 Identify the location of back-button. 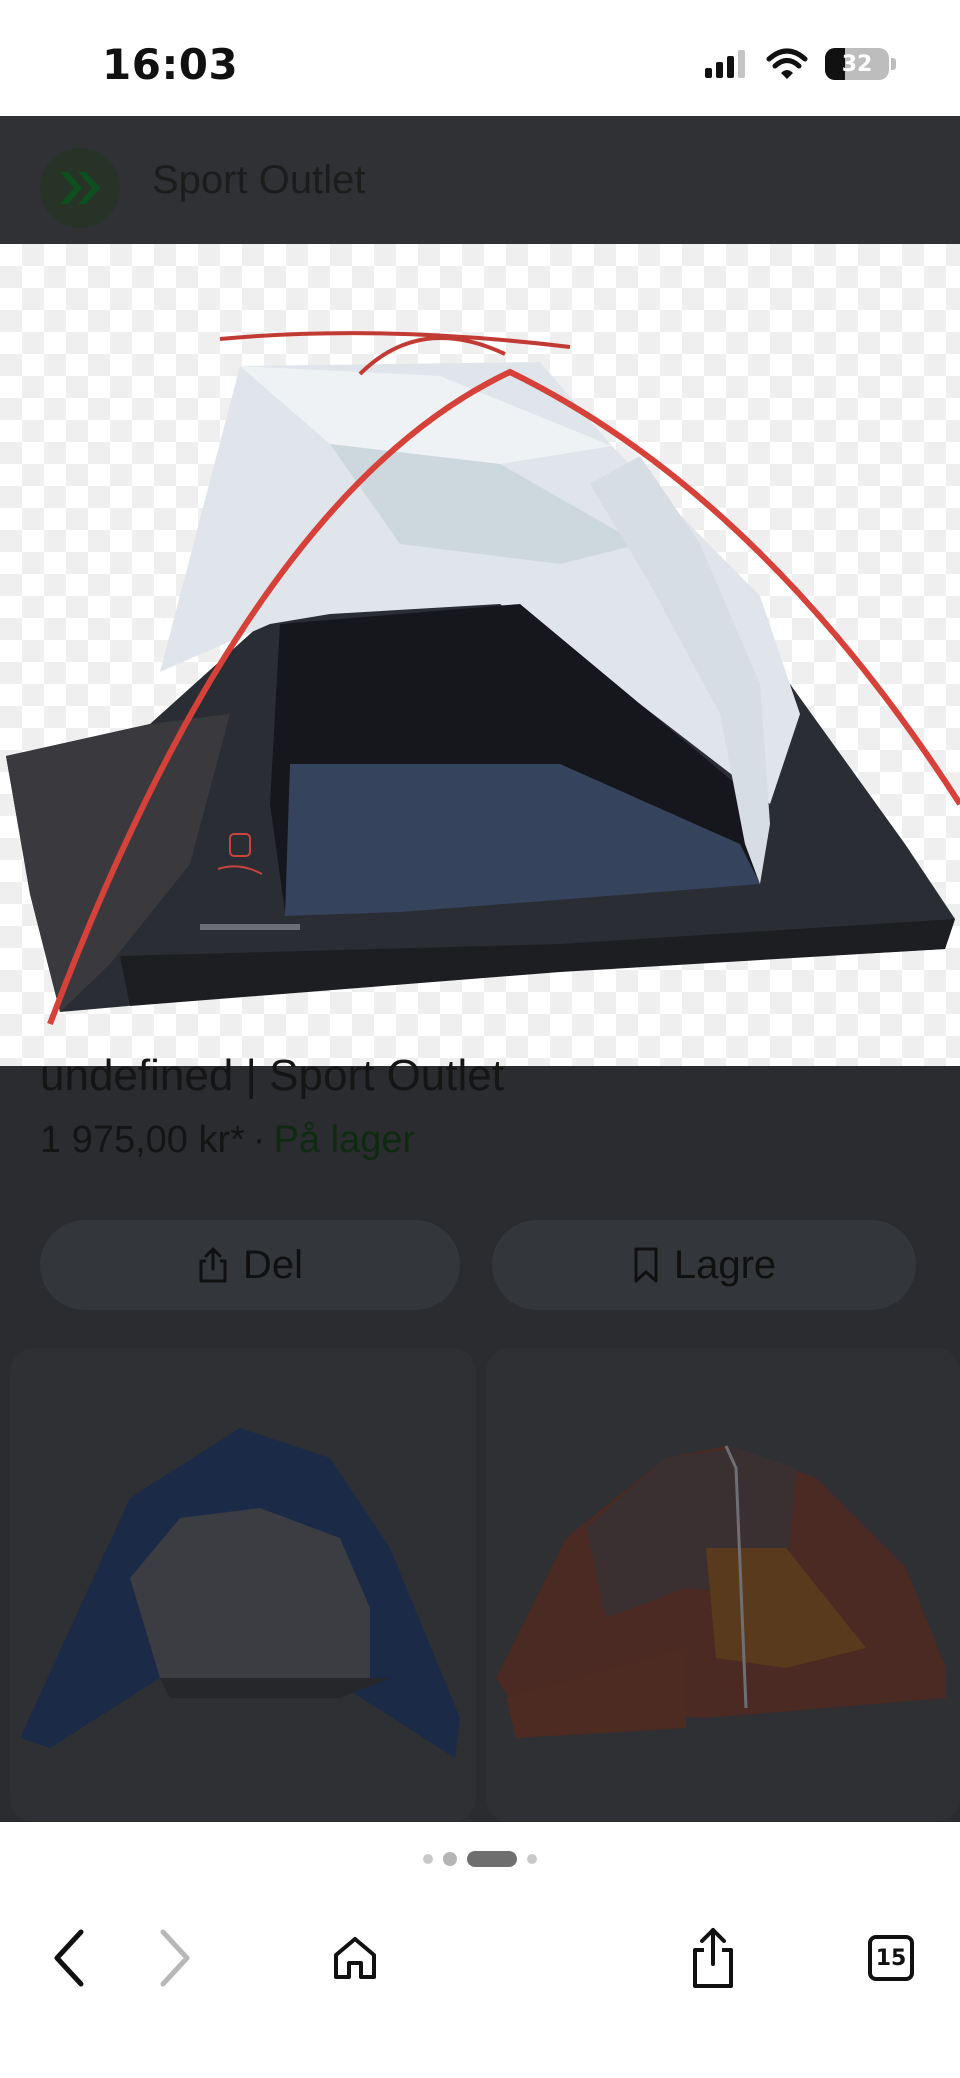
(69, 1958).